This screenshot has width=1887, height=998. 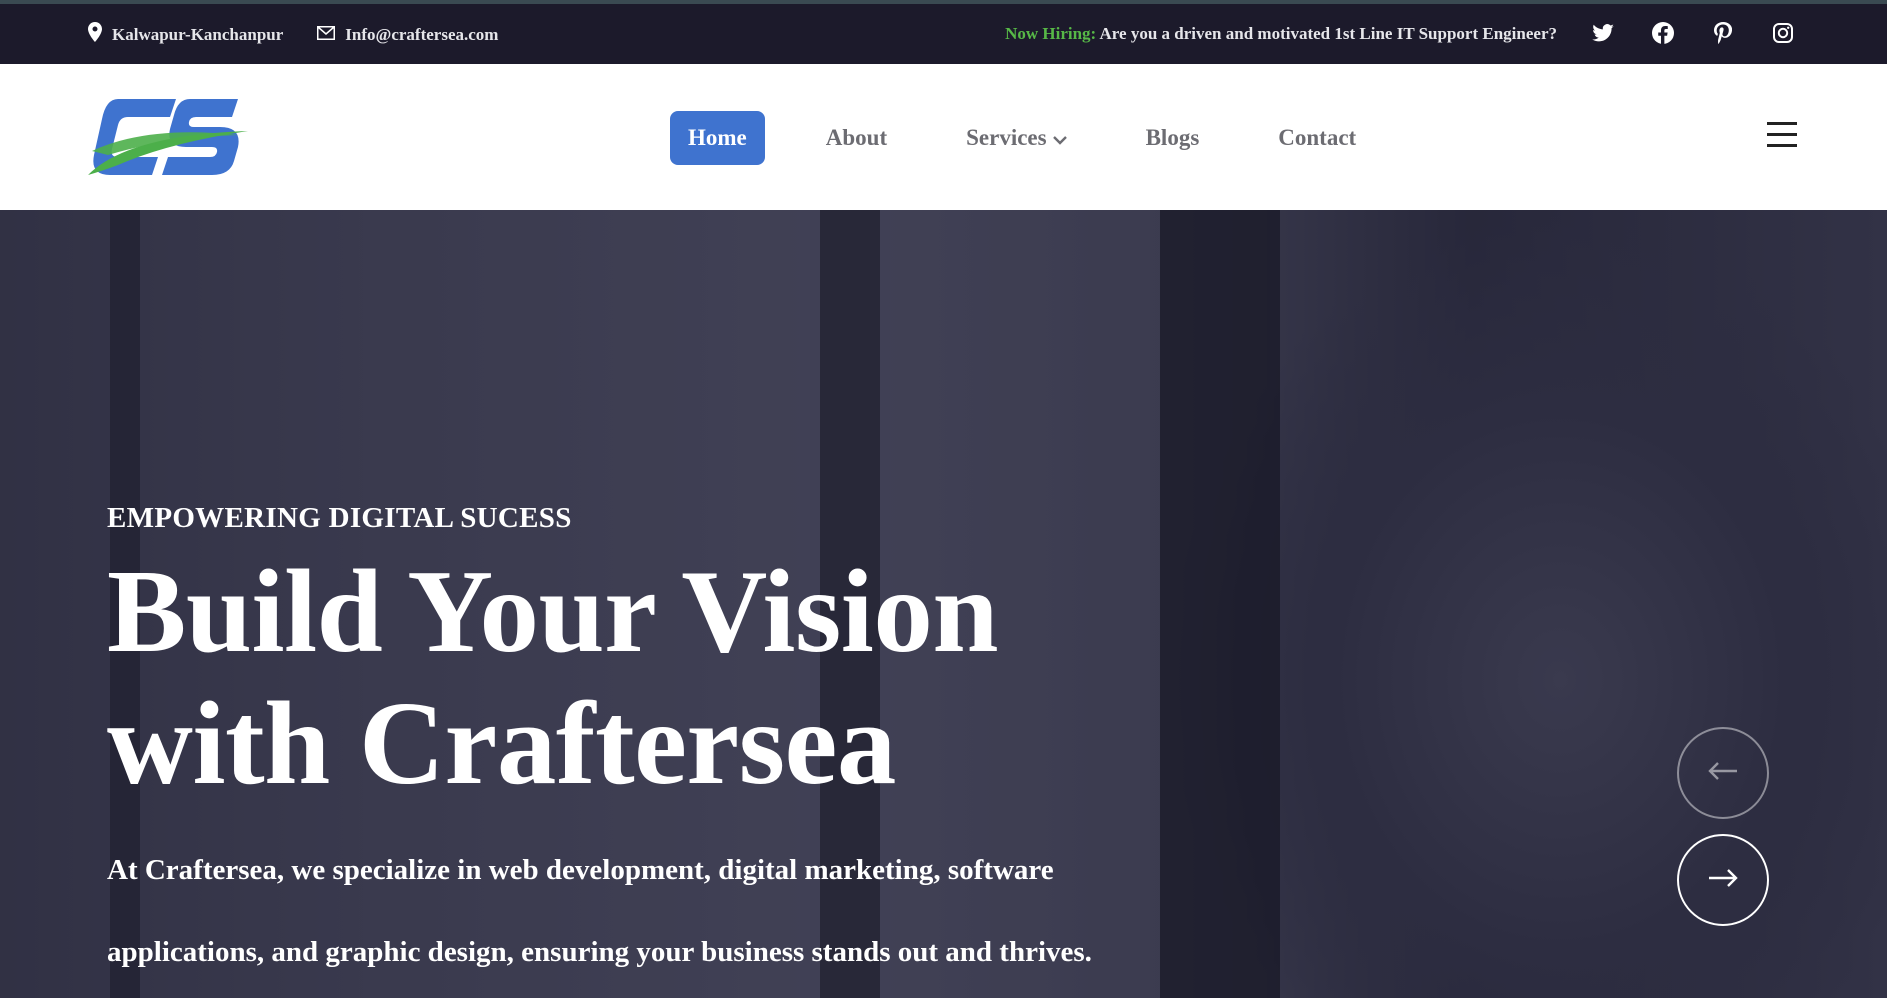 What do you see at coordinates (1603, 33) in the screenshot?
I see `twitter-icon` at bounding box center [1603, 33].